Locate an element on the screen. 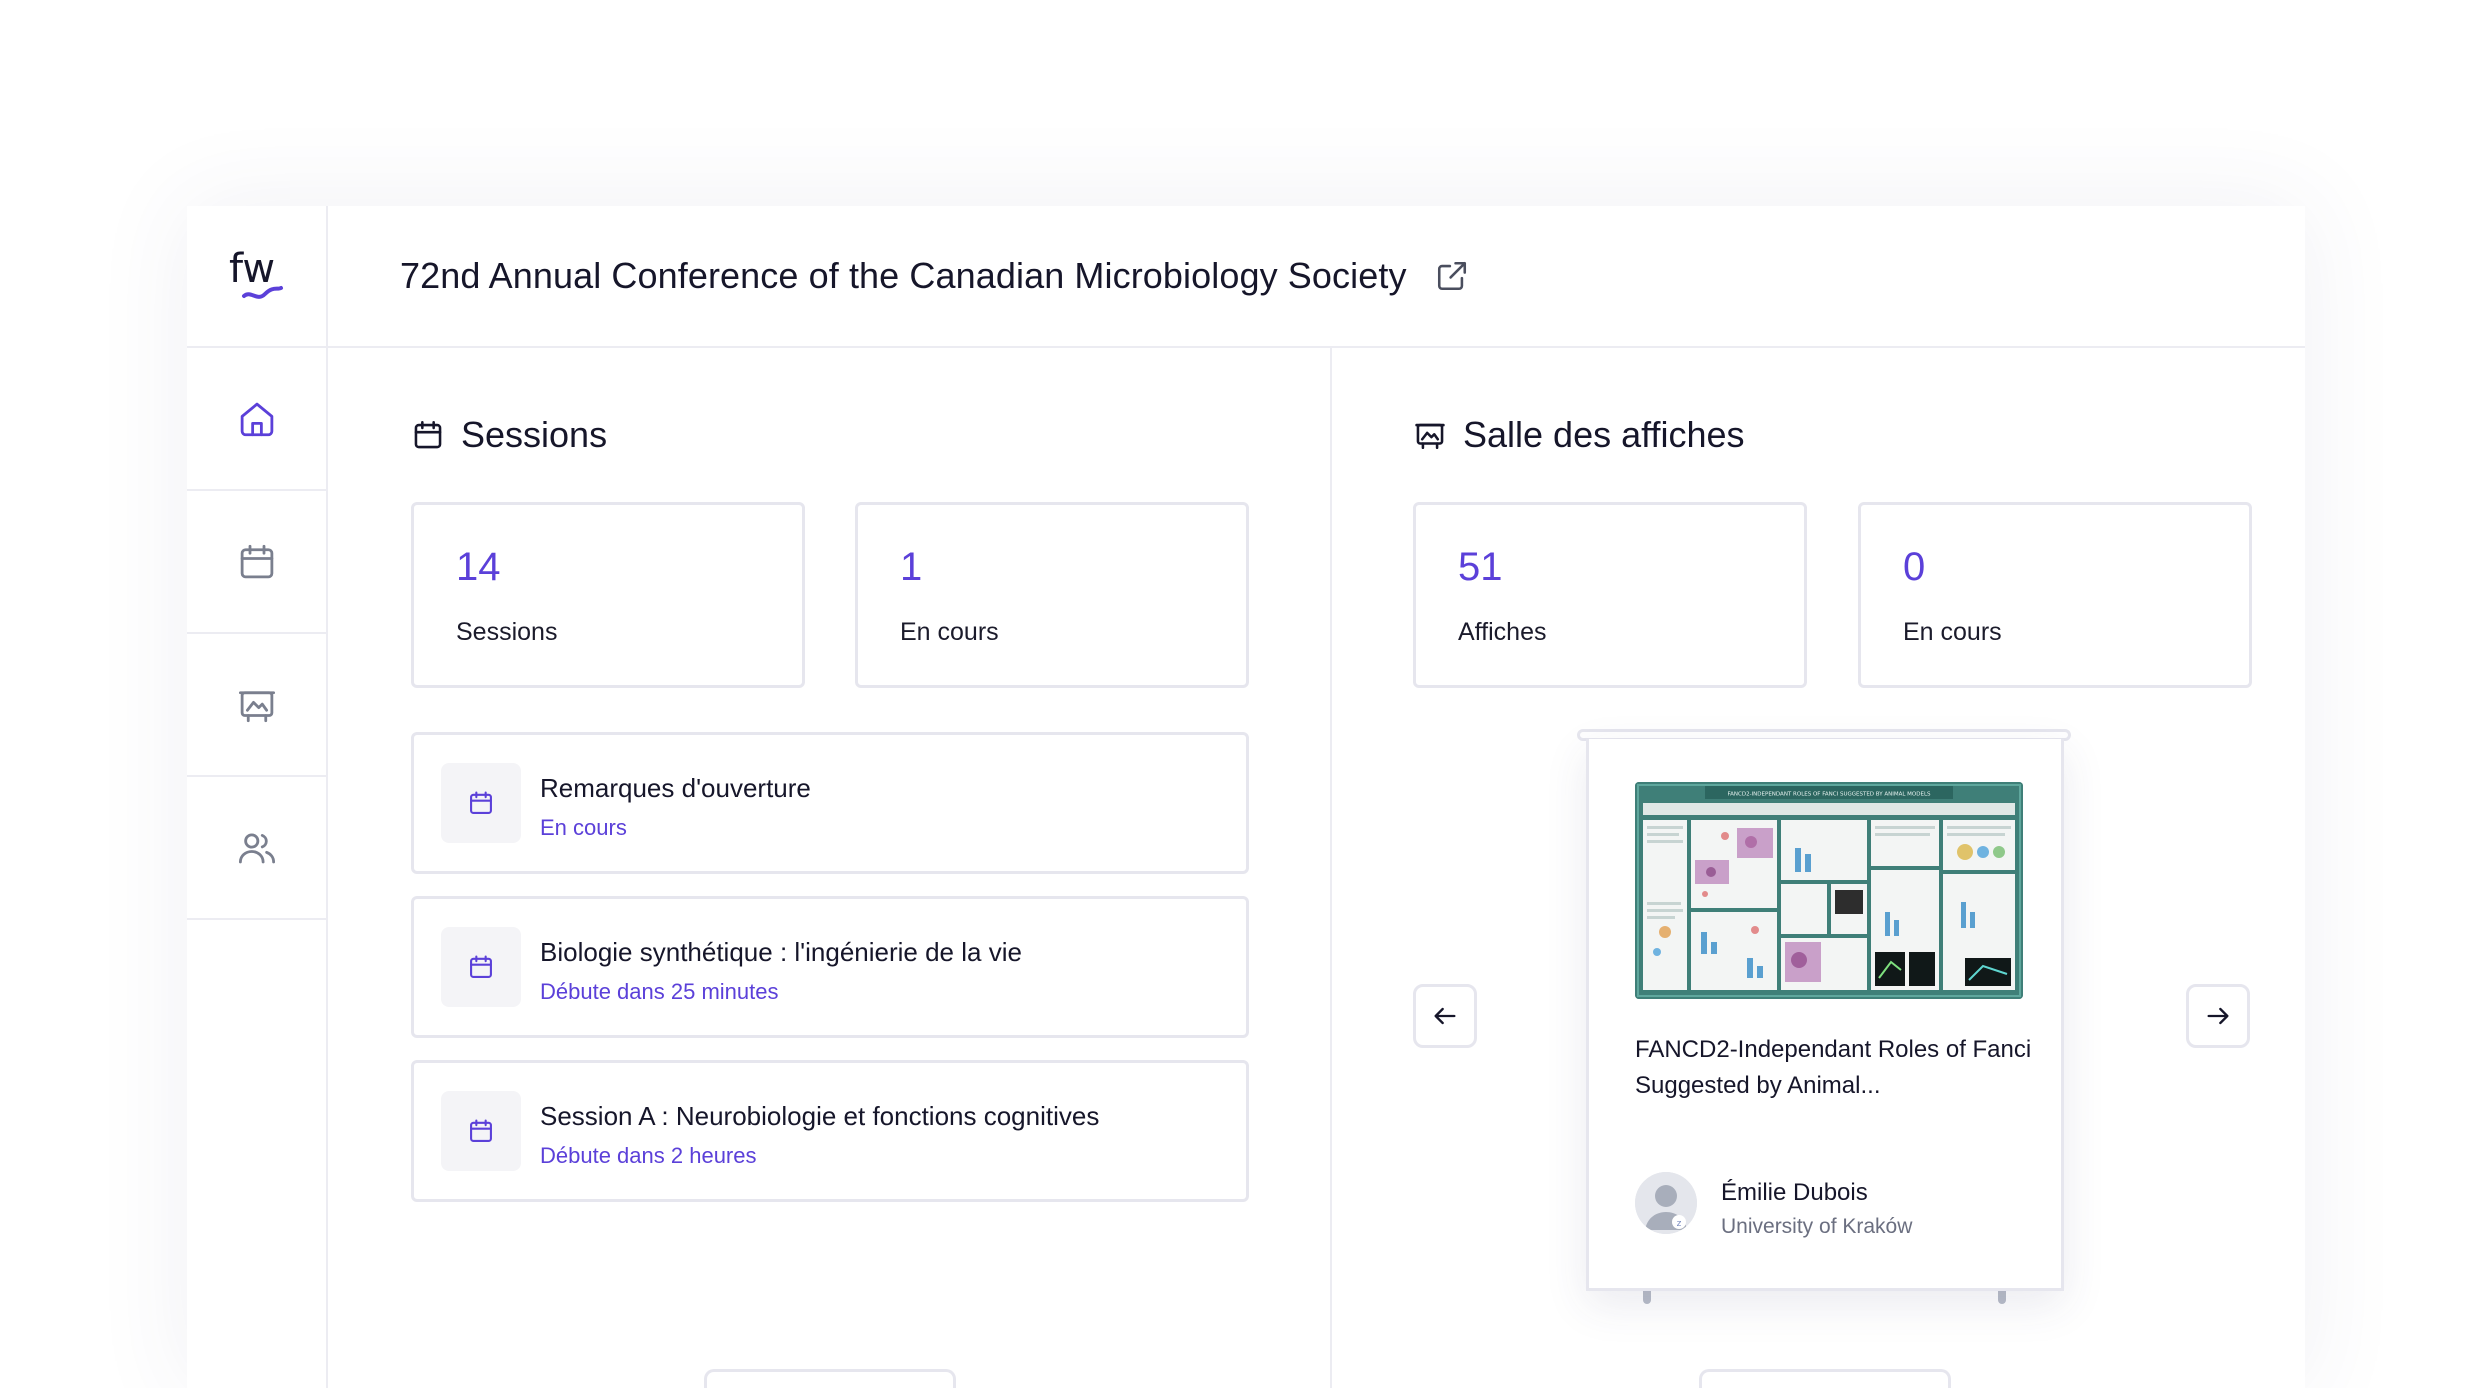  stat-label: Affiches is located at coordinates (1502, 632).